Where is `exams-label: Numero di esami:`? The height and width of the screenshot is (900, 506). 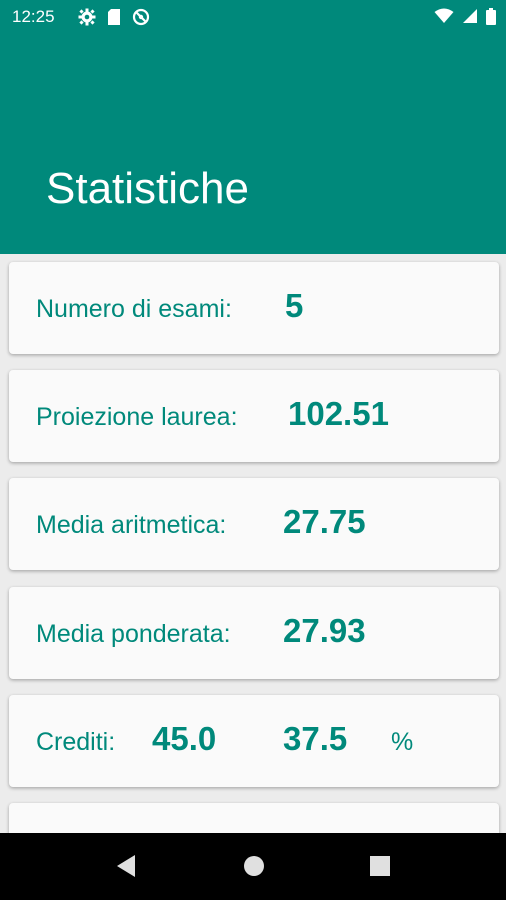
exams-label: Numero di esami: is located at coordinates (134, 309).